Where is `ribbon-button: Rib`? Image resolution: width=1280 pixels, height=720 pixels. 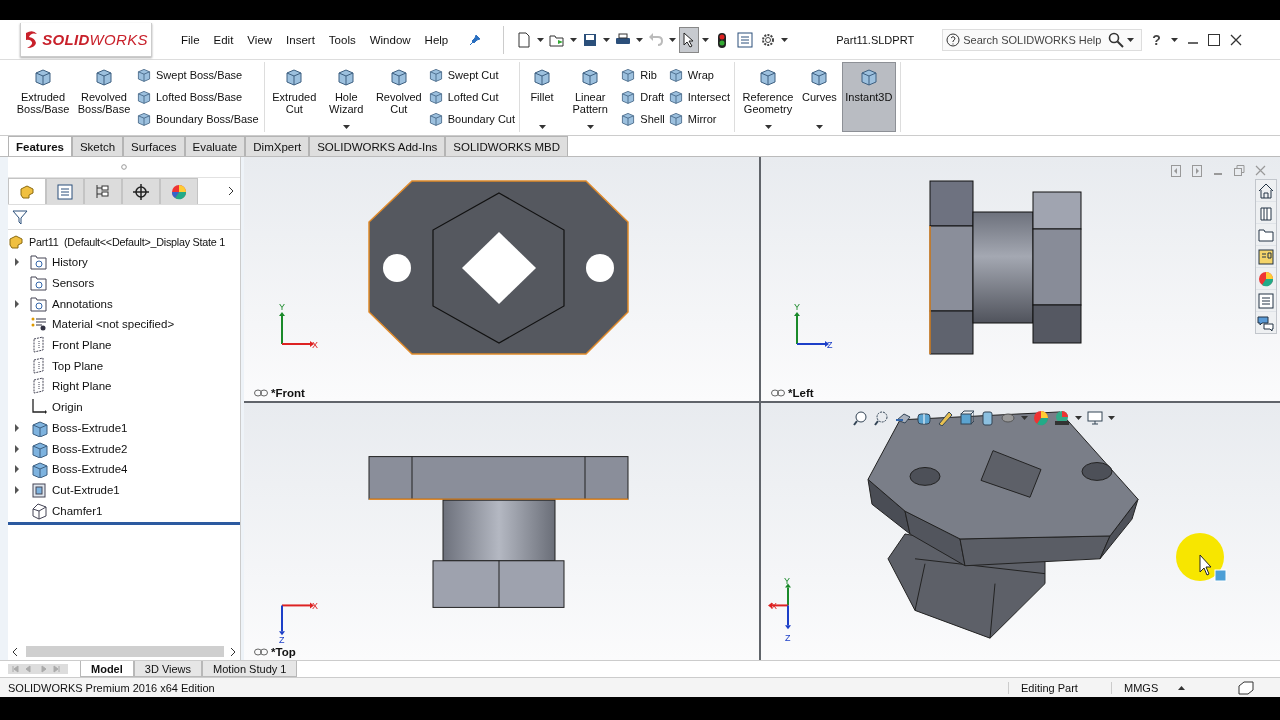 ribbon-button: Rib is located at coordinates (642, 75).